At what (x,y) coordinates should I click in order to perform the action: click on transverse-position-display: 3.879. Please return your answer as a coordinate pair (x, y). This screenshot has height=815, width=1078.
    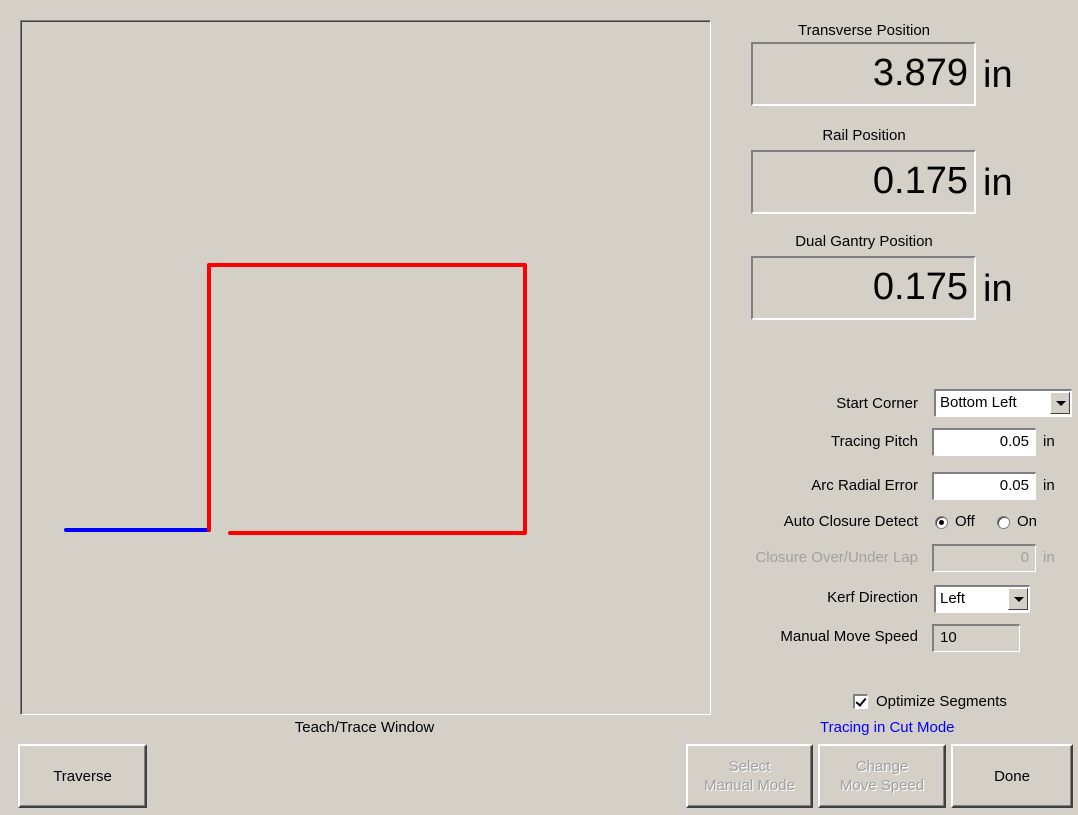
    Looking at the image, I should click on (863, 74).